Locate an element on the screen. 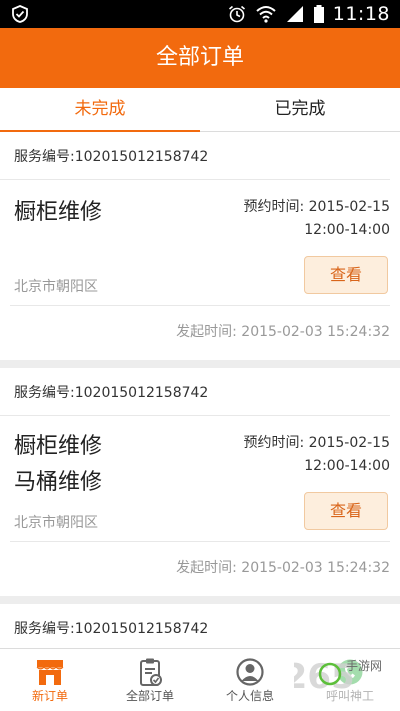 Image resolution: width=400 pixels, height=711 pixels. person-icon is located at coordinates (250, 672).